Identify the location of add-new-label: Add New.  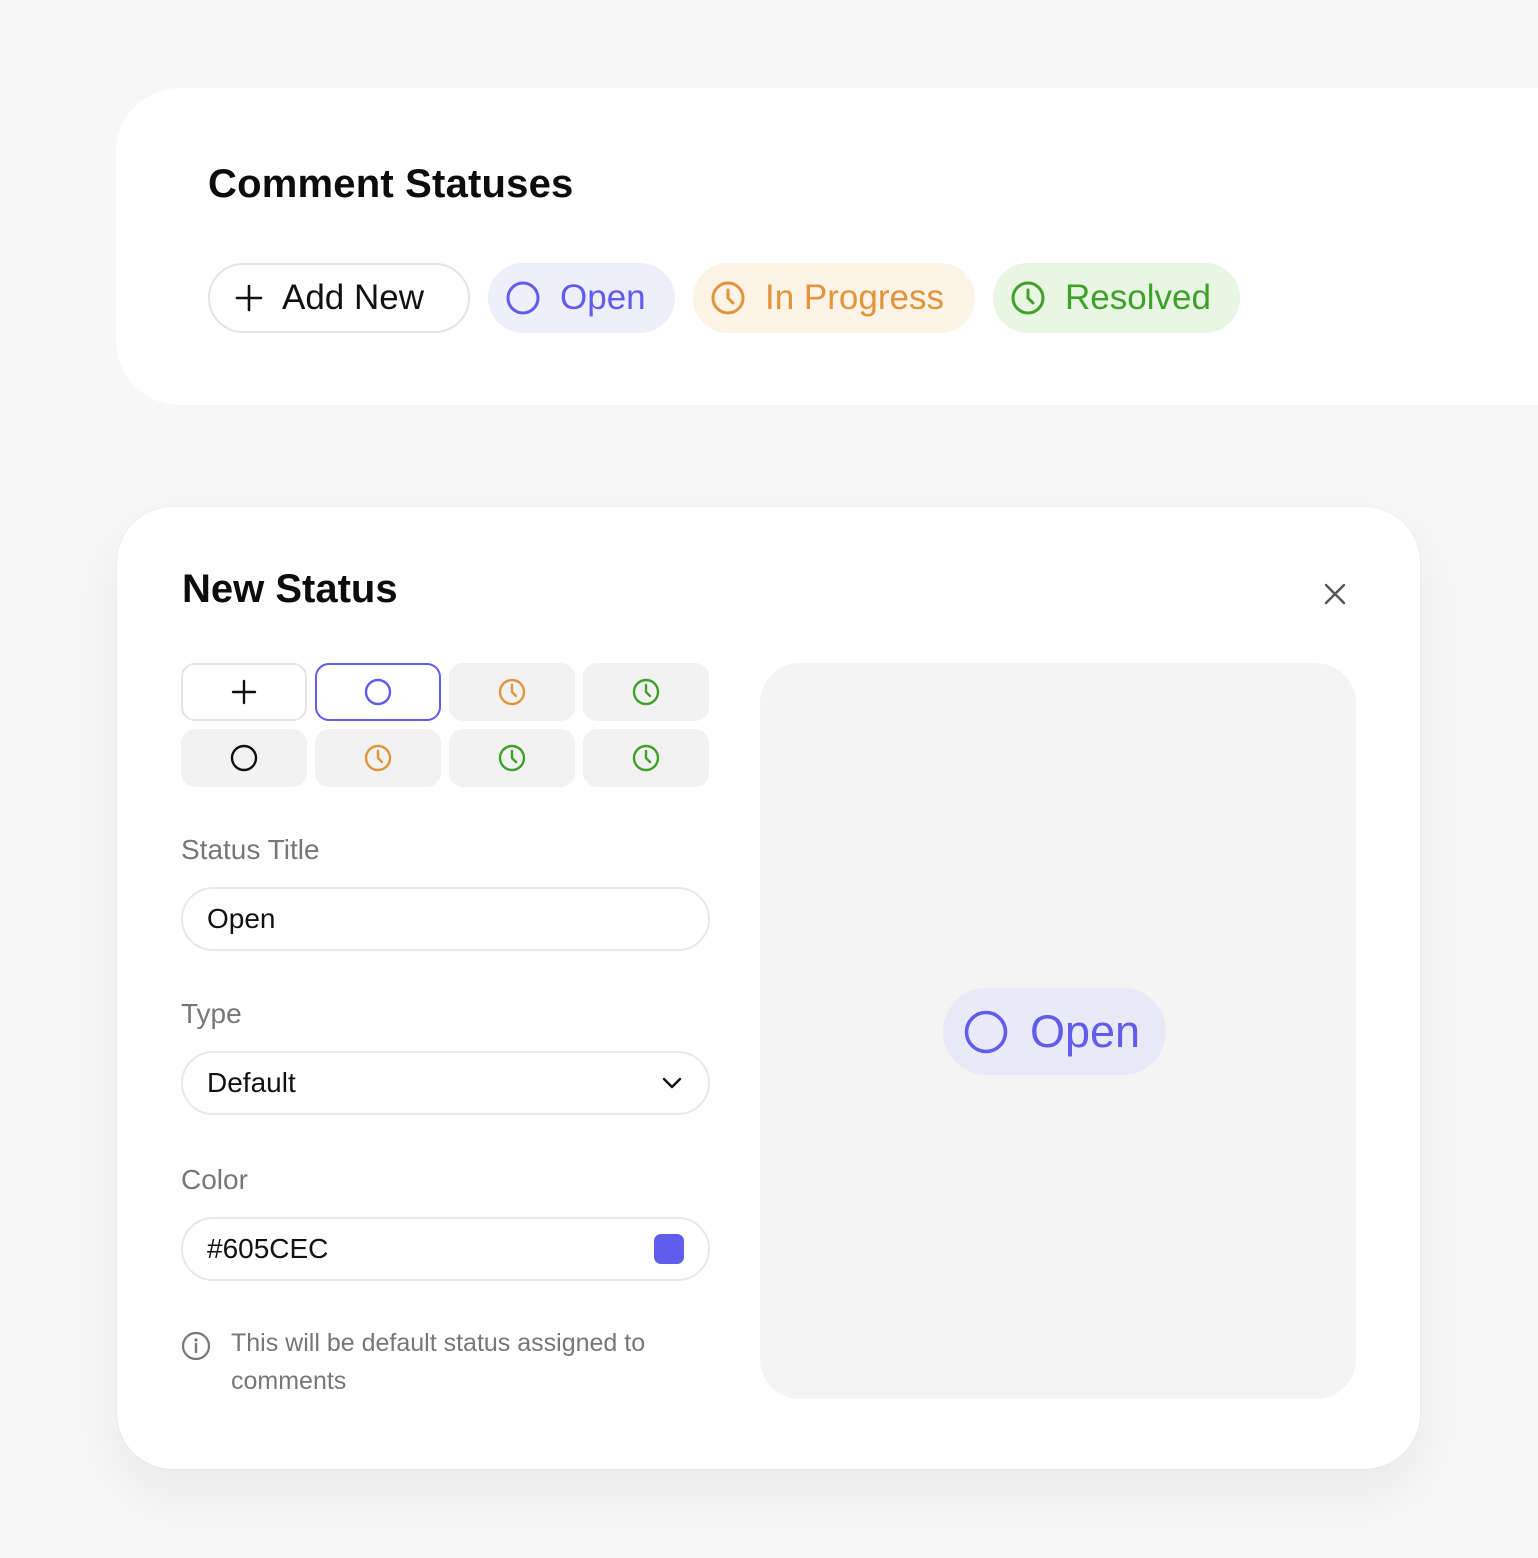
(353, 297).